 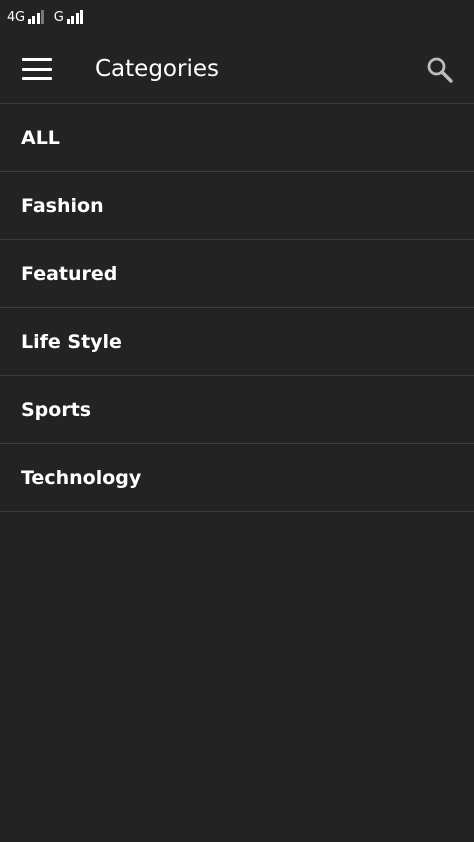 I want to click on category-label: Life Style, so click(x=71, y=341).